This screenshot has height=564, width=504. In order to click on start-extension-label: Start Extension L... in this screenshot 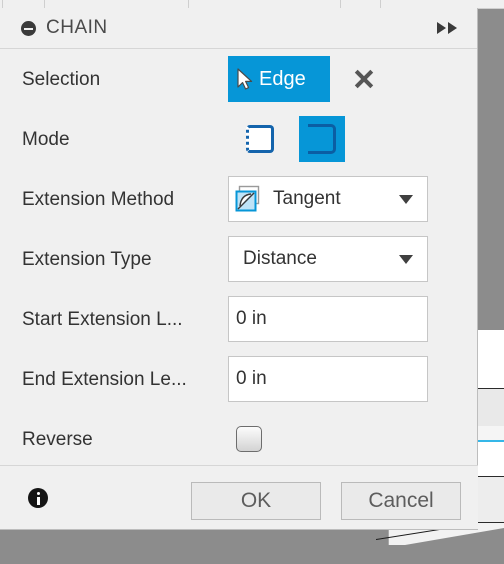, I will do `click(102, 319)`.